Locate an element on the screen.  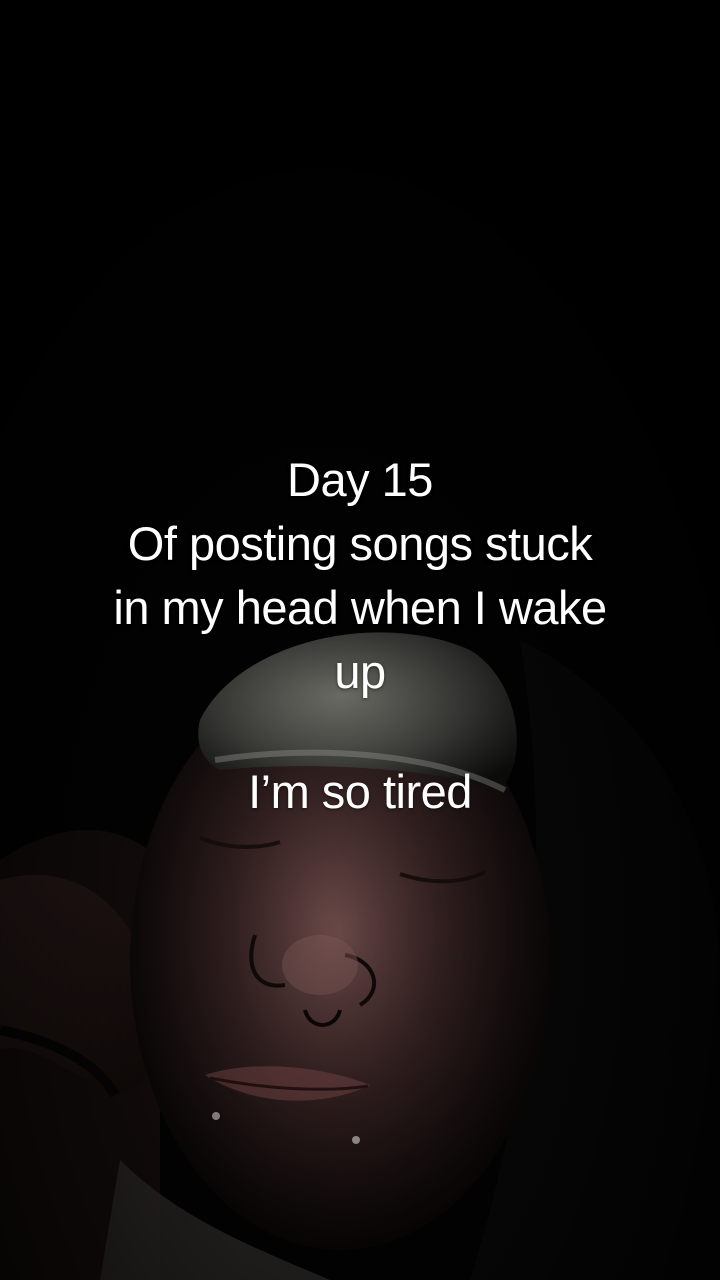
caption-line-4: up is located at coordinates (360, 671).